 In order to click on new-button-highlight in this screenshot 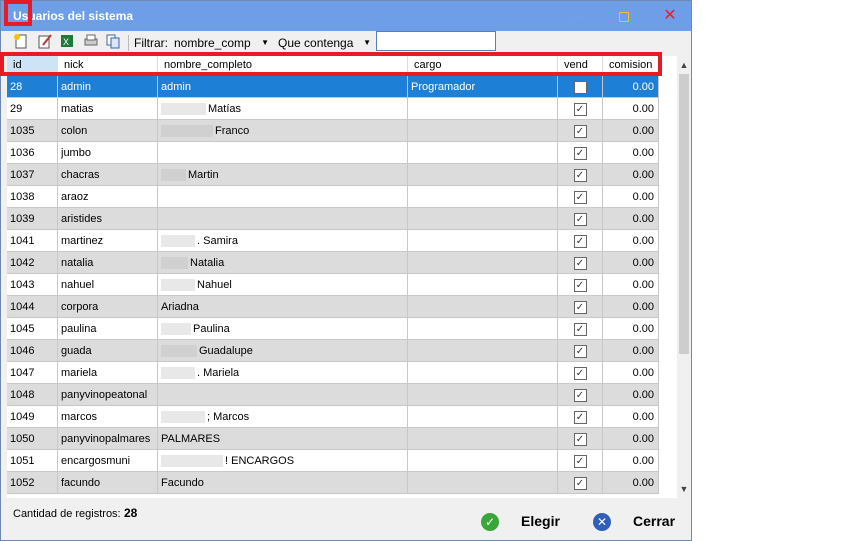, I will do `click(18, 13)`.